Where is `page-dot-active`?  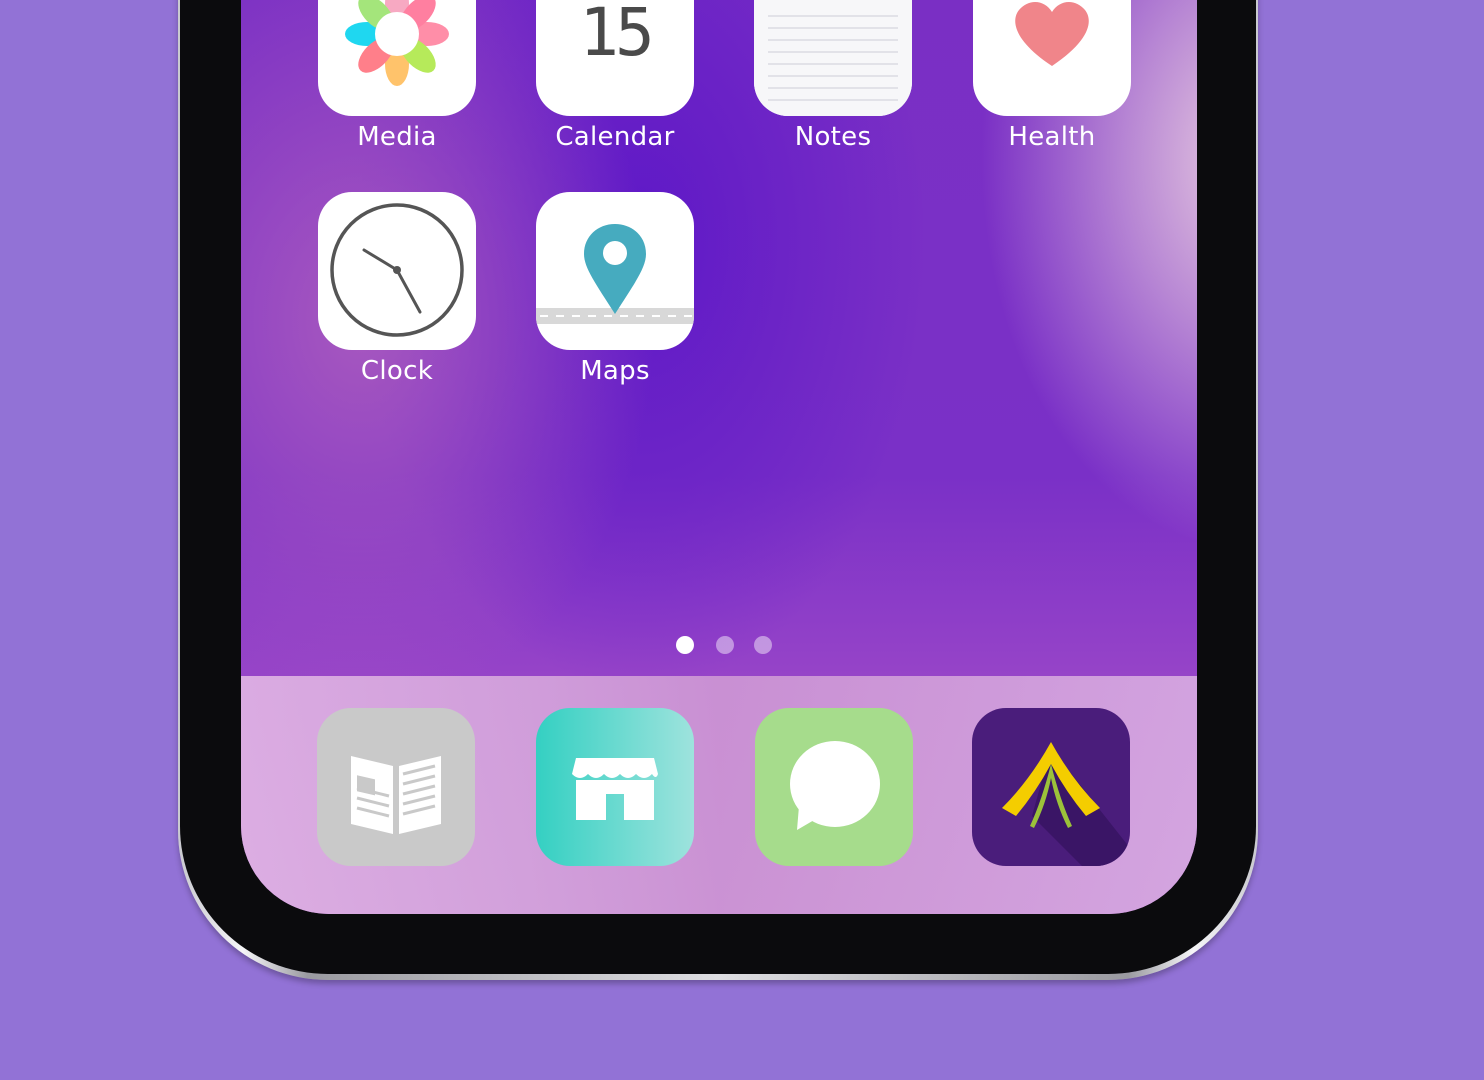
page-dot-active is located at coordinates (685, 645).